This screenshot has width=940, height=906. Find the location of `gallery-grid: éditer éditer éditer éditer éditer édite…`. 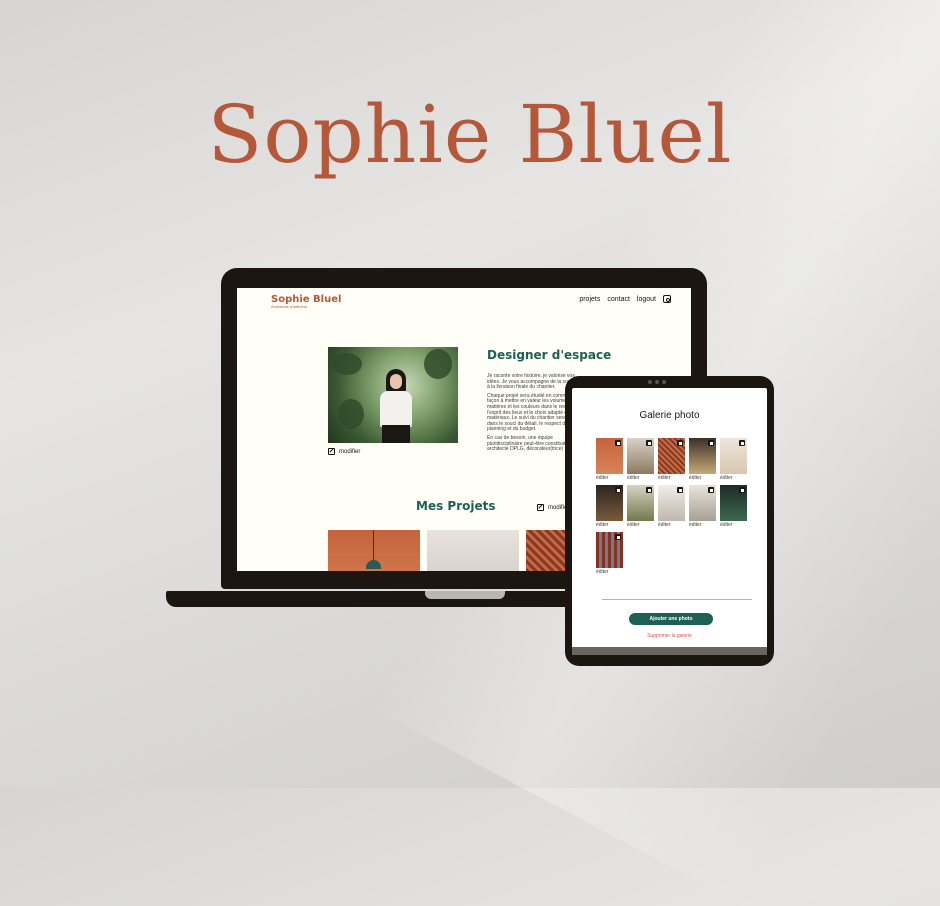

gallery-grid: éditer éditer éditer éditer éditer édite… is located at coordinates (676, 506).